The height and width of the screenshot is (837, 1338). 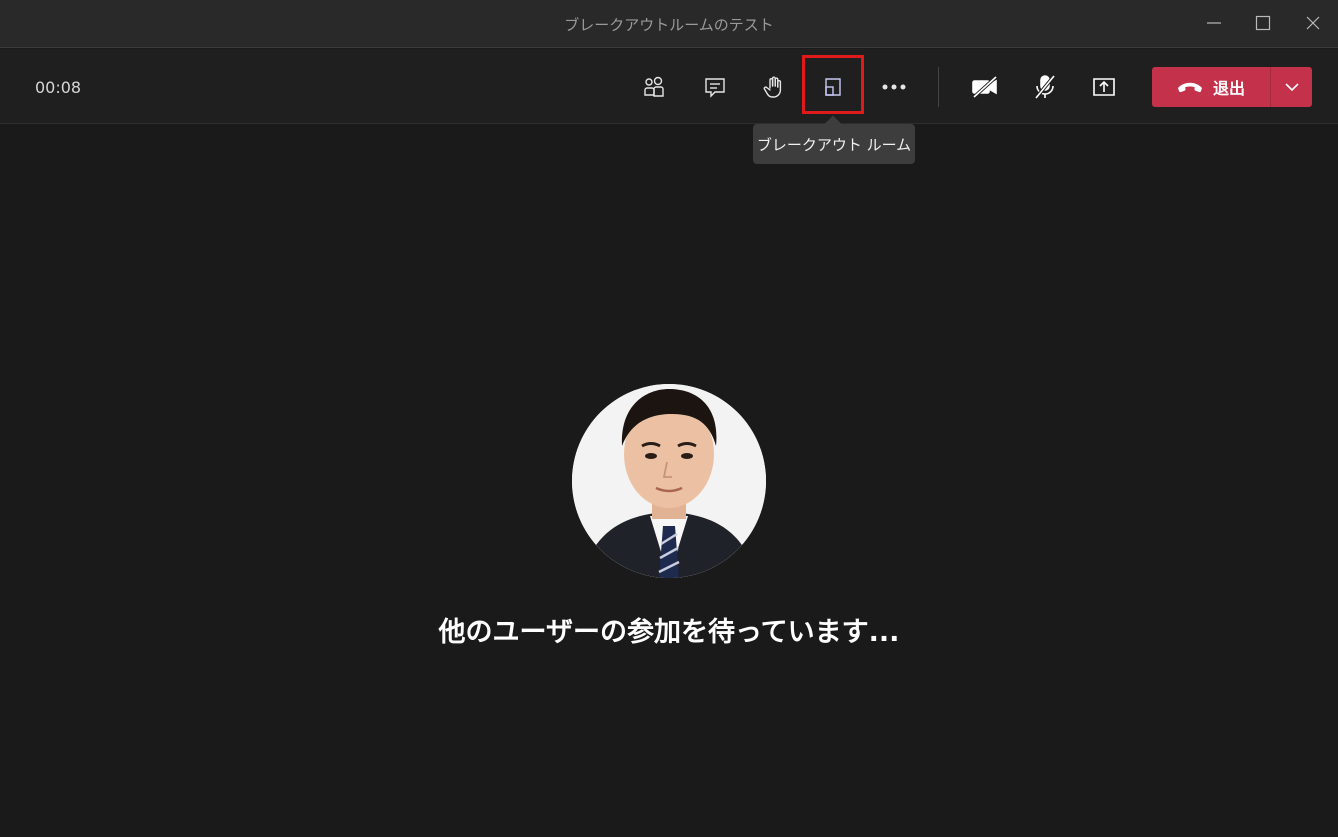 I want to click on window-title: ブレークアウトルームのテスト, so click(x=669, y=25).